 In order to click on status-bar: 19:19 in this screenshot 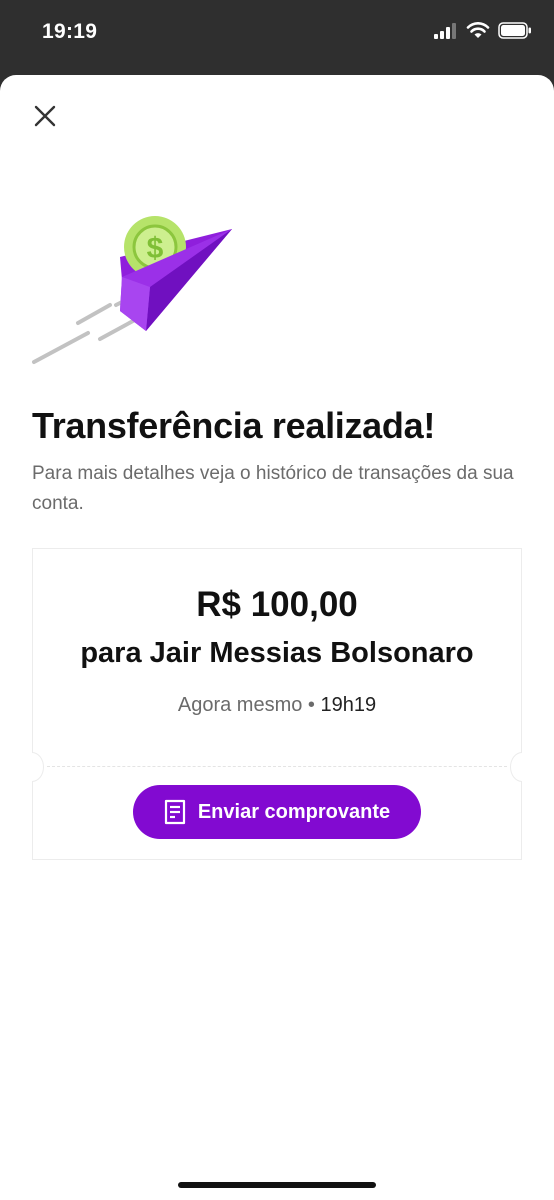, I will do `click(277, 36)`.